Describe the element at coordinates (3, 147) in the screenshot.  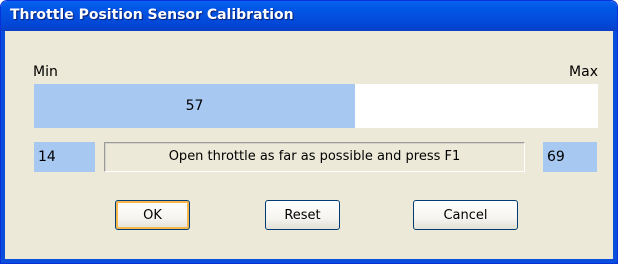
I see `window-frame-left` at that location.